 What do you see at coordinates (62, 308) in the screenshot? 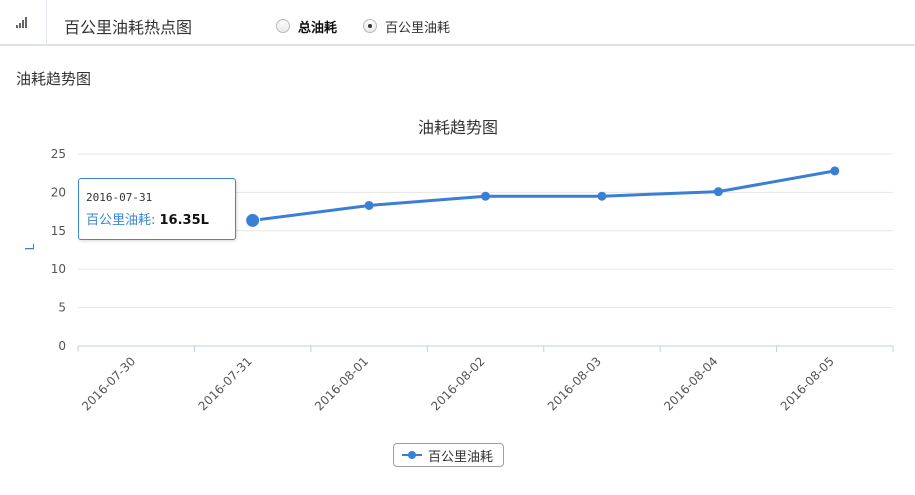
I see `y-tick-label: 5` at bounding box center [62, 308].